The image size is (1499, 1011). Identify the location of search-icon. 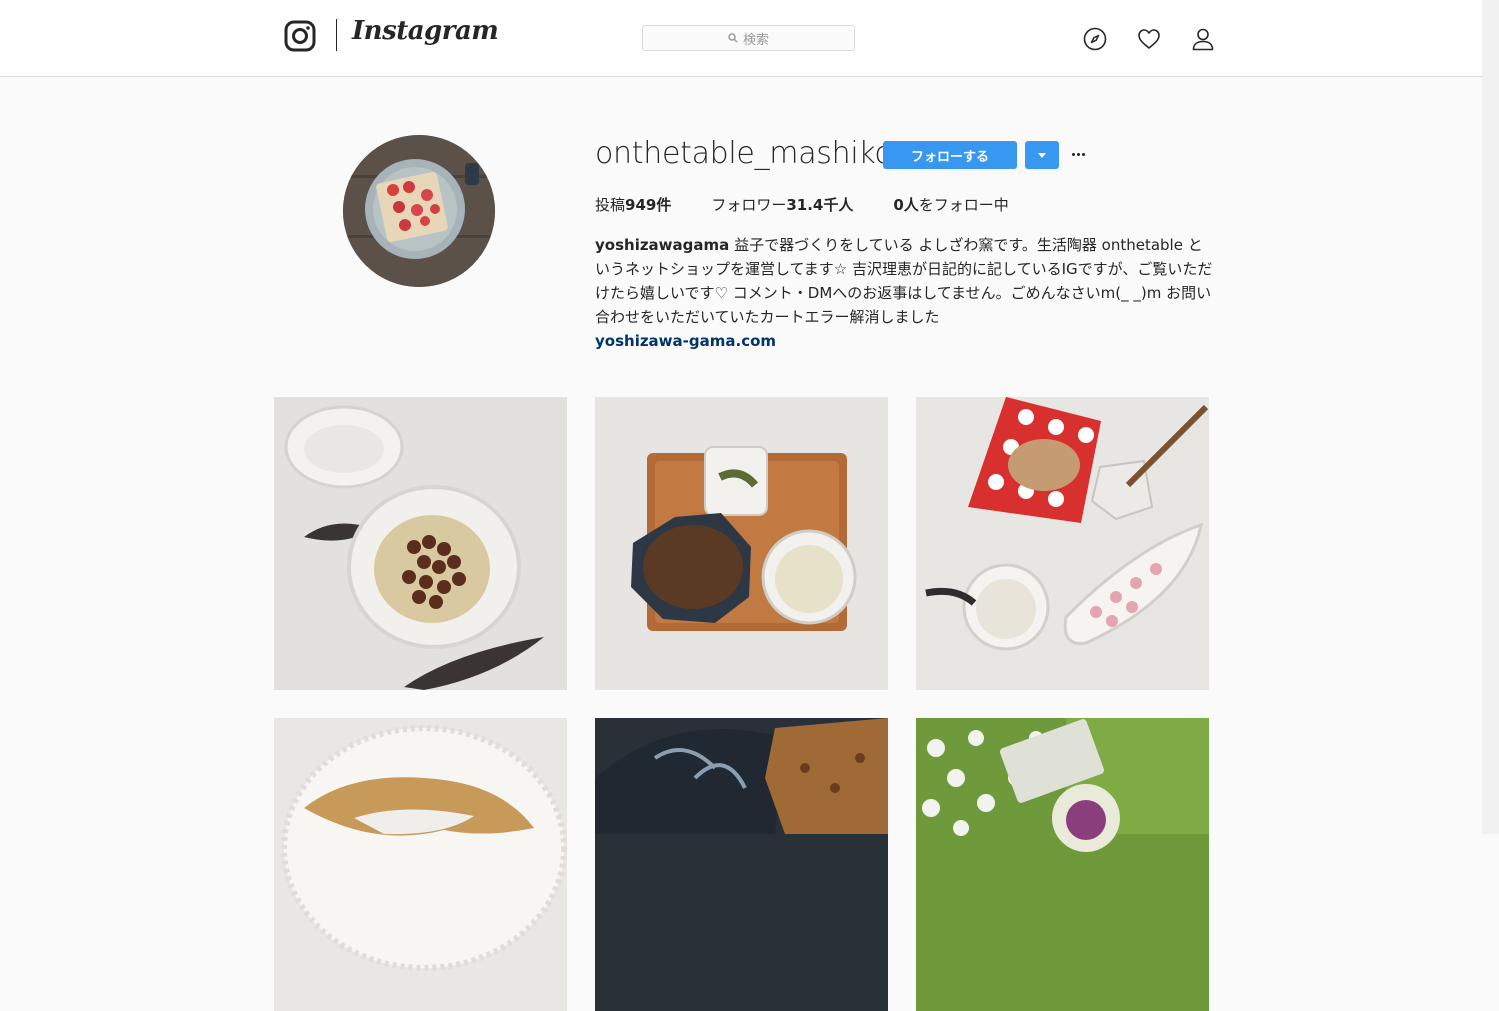
(733, 38).